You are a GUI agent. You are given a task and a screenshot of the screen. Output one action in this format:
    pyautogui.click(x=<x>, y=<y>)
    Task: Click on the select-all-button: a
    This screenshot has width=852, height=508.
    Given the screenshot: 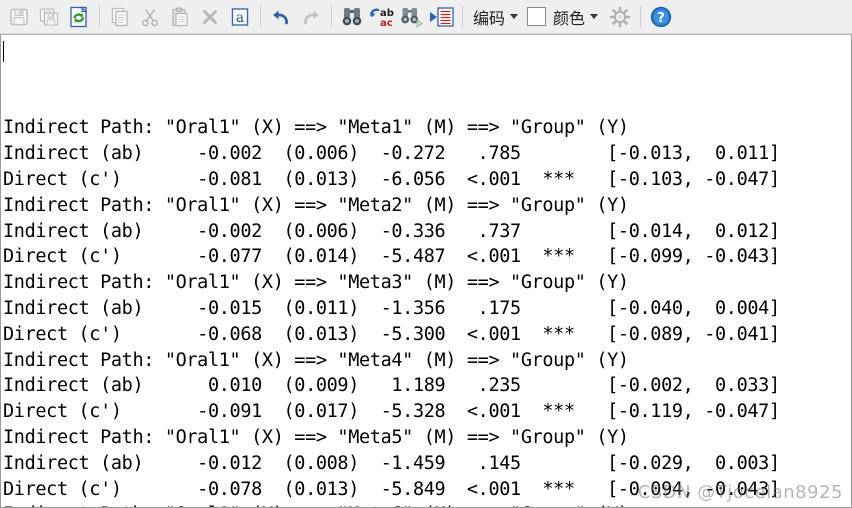 What is the action you would take?
    pyautogui.click(x=240, y=17)
    